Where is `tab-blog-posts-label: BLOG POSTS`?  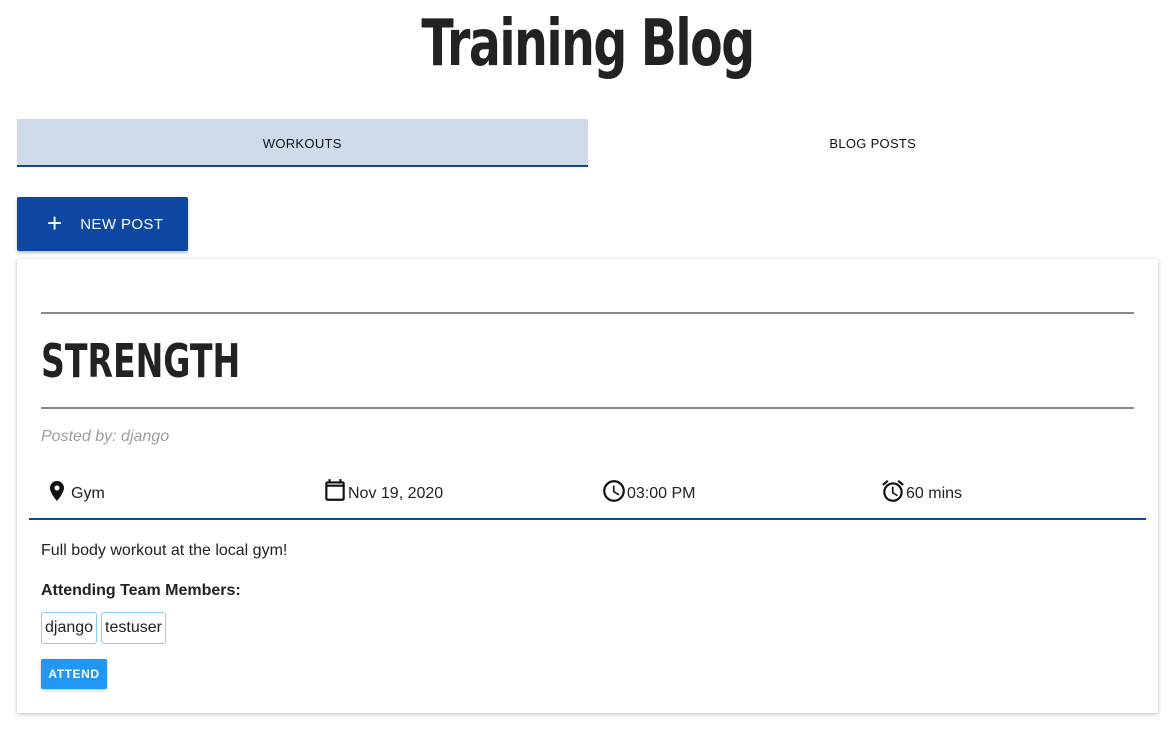 tab-blog-posts-label: BLOG POSTS is located at coordinates (873, 143).